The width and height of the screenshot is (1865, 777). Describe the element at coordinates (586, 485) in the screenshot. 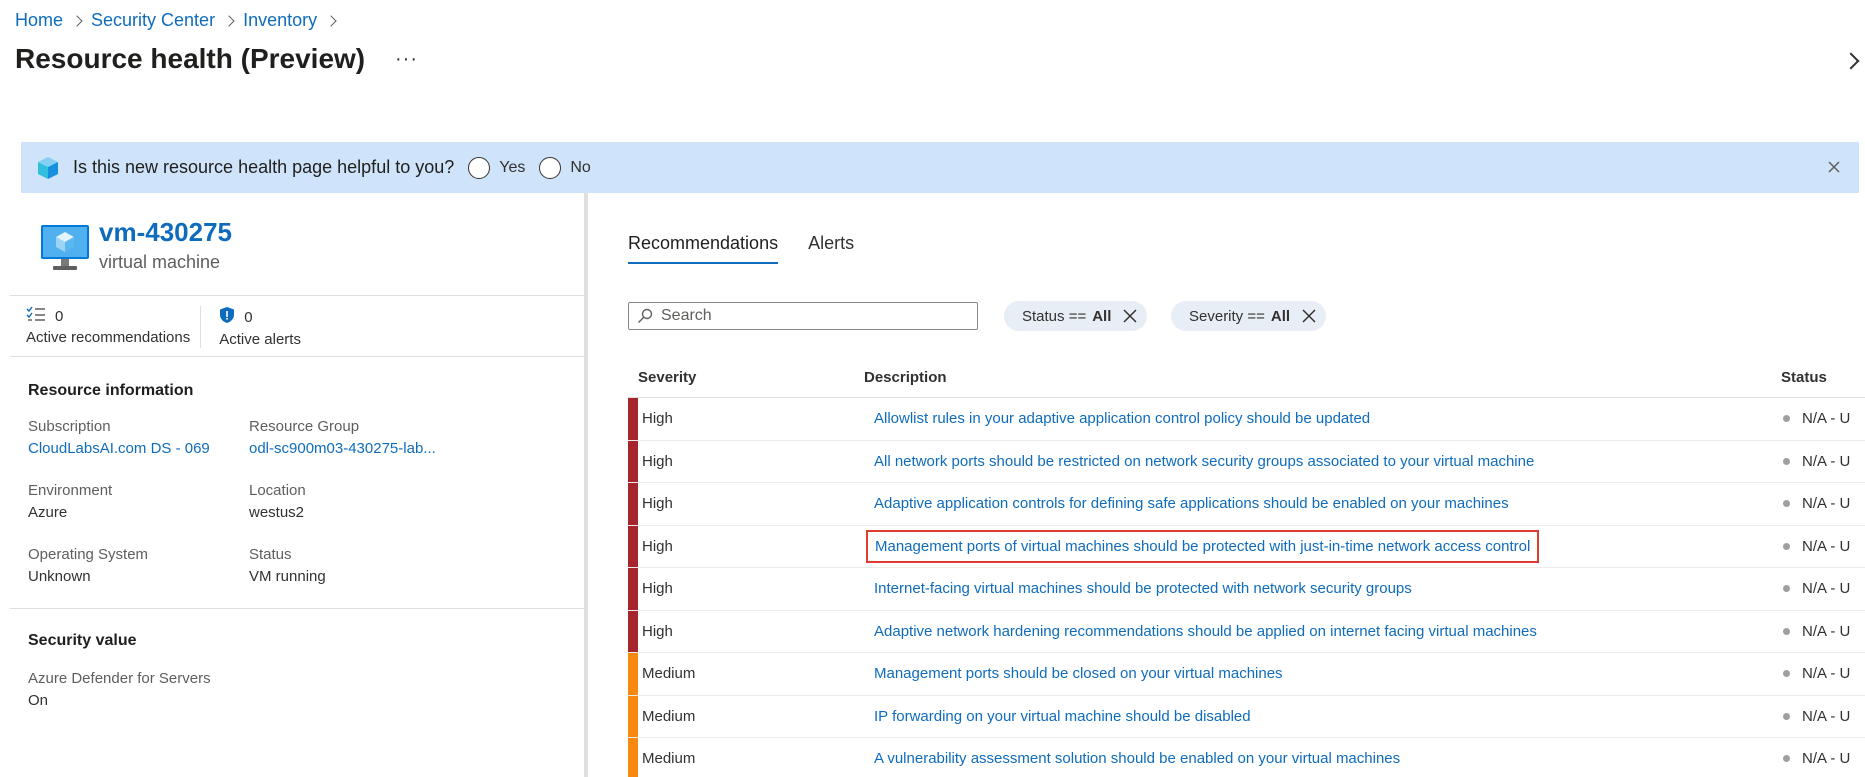

I see `panel-splitter` at that location.